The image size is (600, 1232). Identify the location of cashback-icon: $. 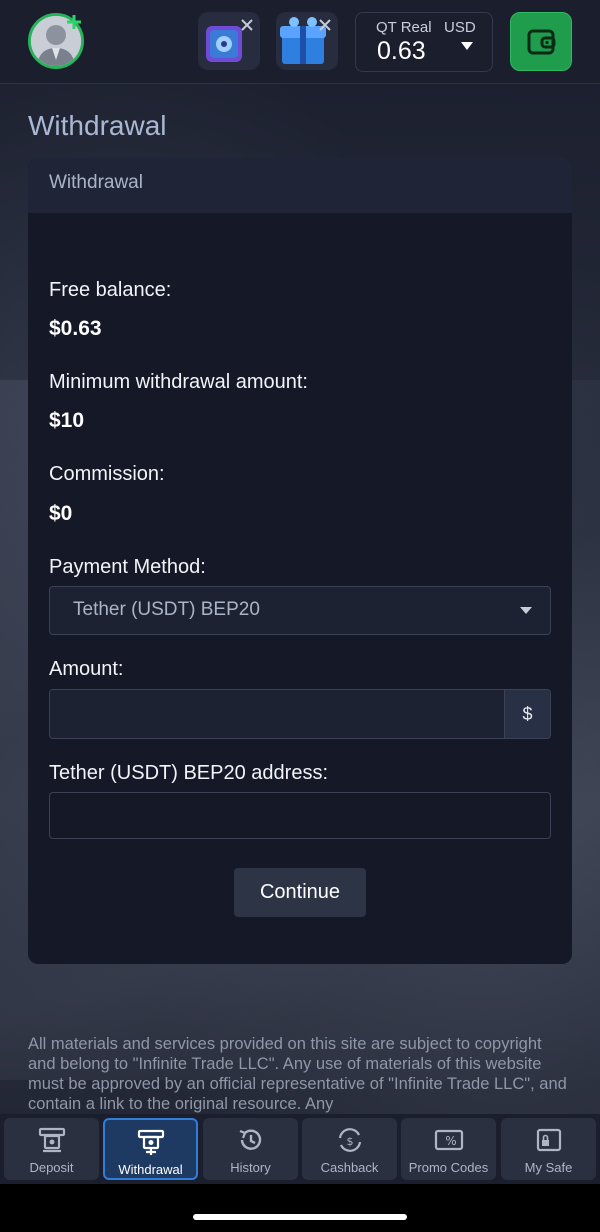
(349, 1140).